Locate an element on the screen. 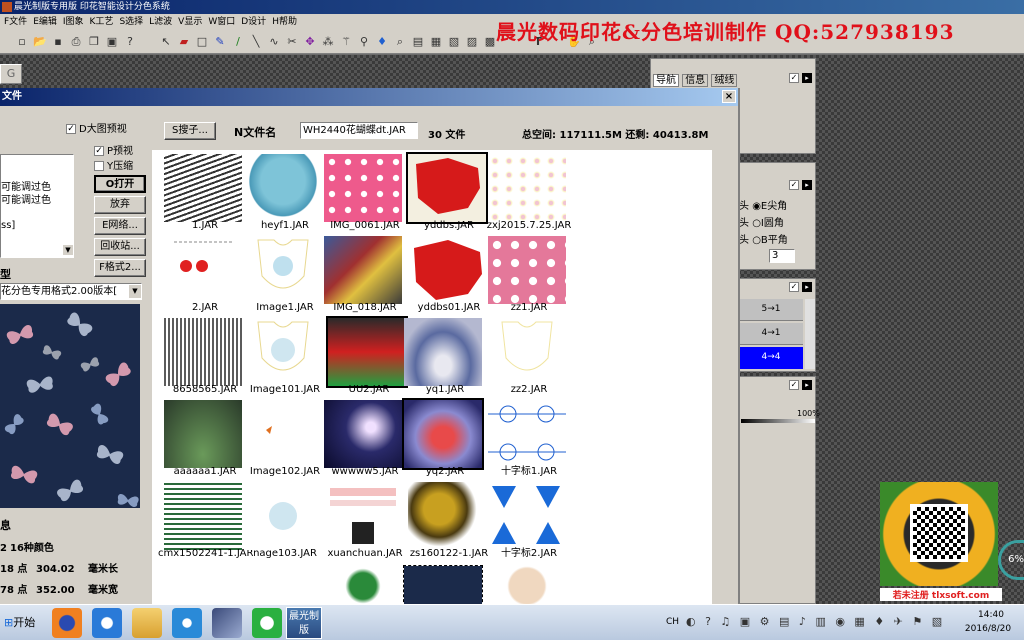 The width and height of the screenshot is (1024, 640). save-icon: ▪ is located at coordinates (58, 42).